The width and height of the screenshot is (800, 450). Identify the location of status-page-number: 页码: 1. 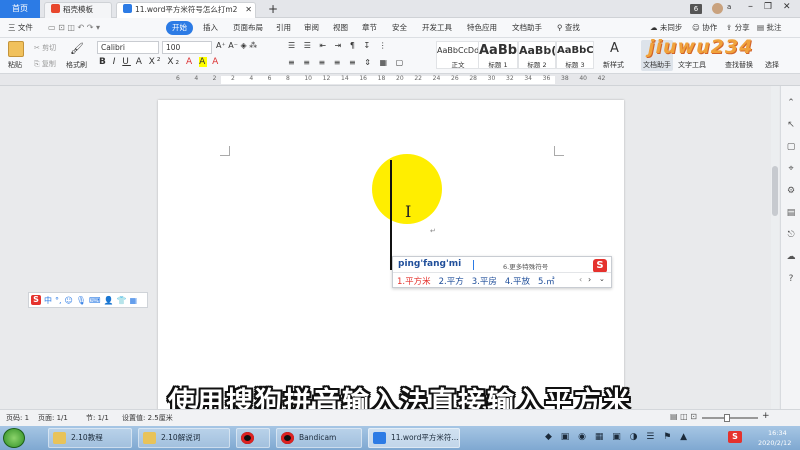
(17, 418).